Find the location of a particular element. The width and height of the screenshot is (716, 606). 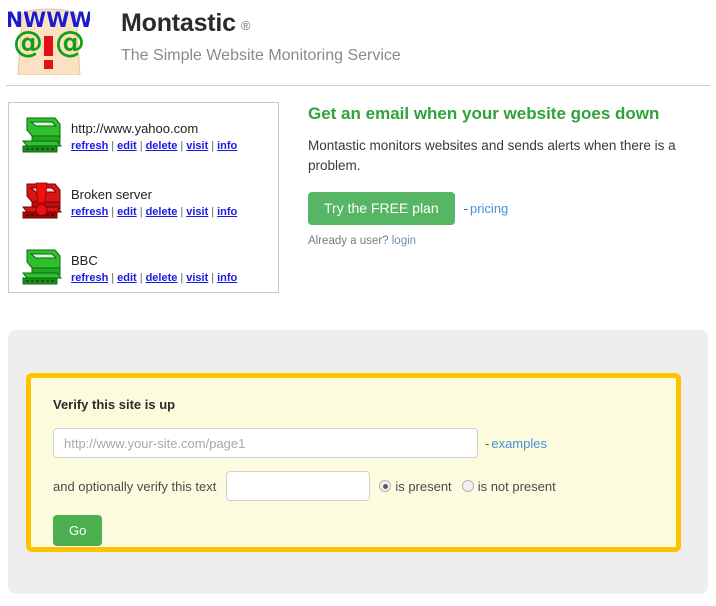

already-user-row: Already a user? login is located at coordinates (505, 241).